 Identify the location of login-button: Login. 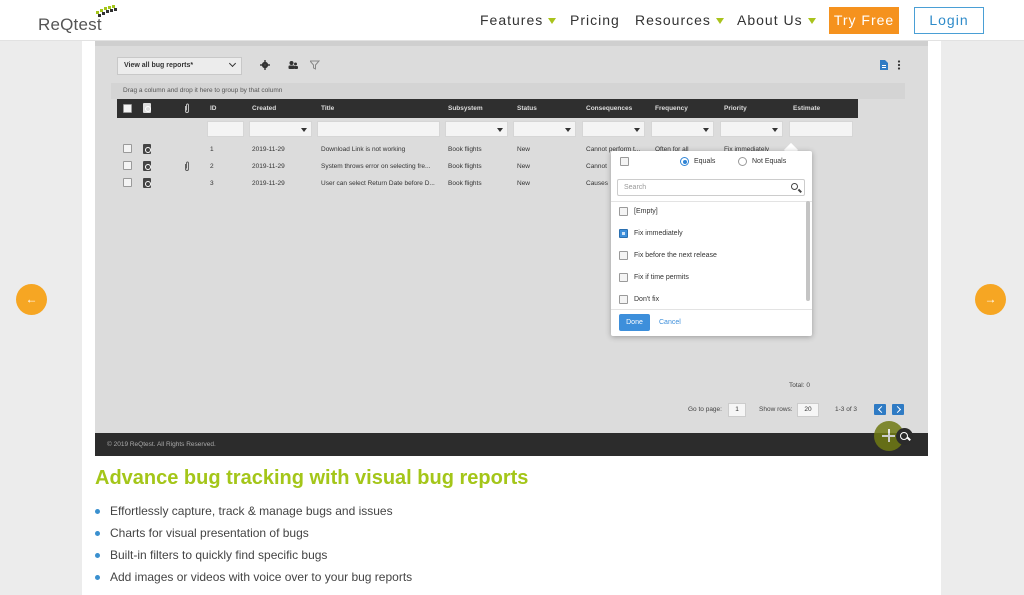
(949, 20).